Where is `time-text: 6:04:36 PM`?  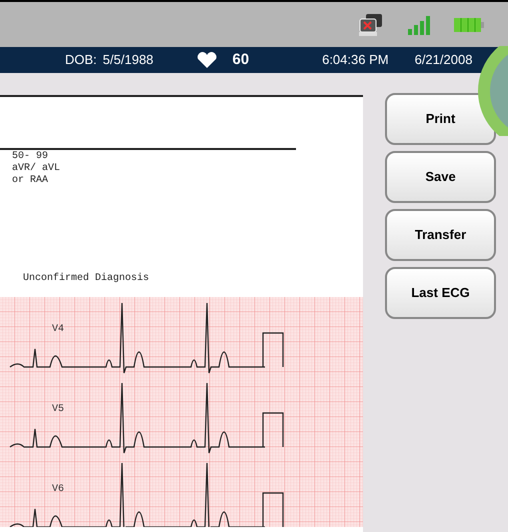
time-text: 6:04:36 PM is located at coordinates (355, 60).